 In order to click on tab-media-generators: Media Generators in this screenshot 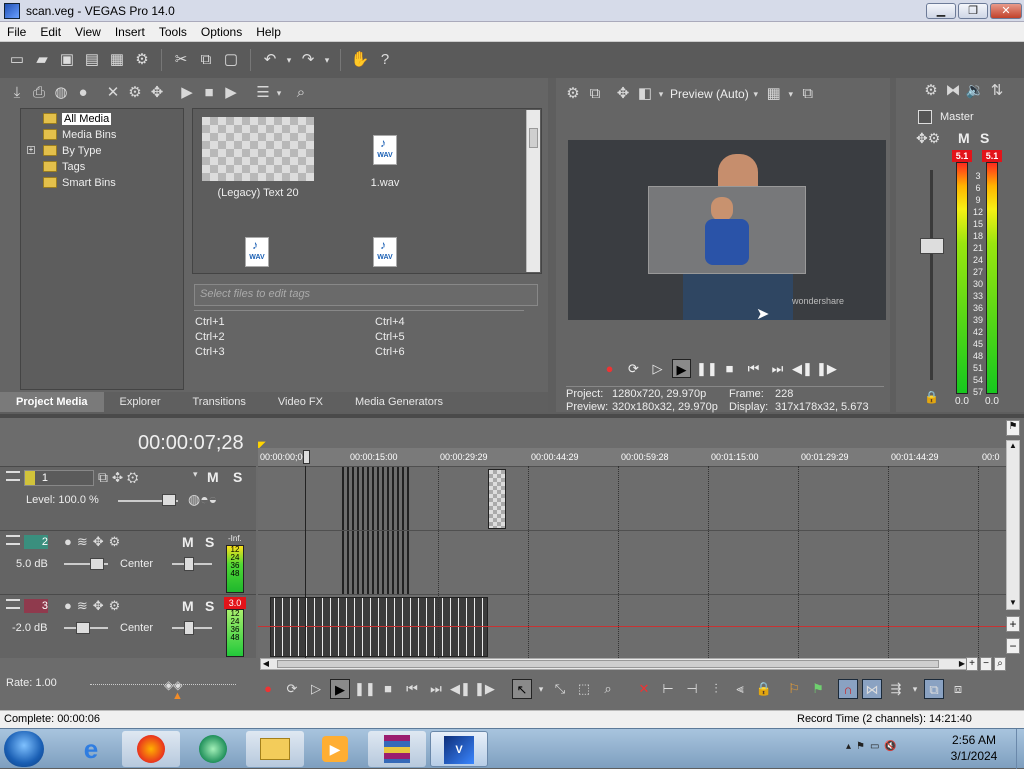, I will do `click(399, 402)`.